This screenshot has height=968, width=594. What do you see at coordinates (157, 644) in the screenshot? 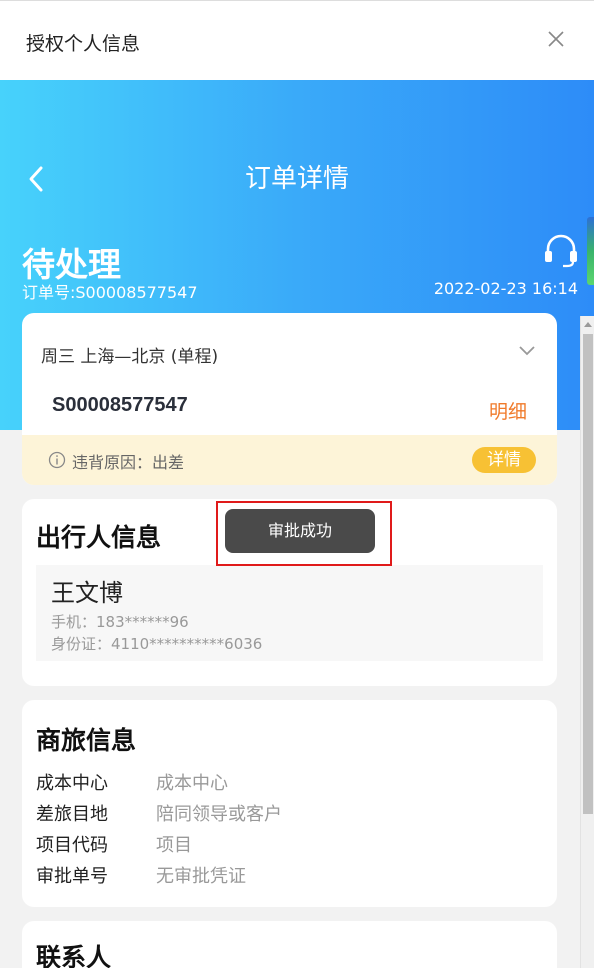
I see `passenger-id-card: 身份证：4110**********6036` at bounding box center [157, 644].